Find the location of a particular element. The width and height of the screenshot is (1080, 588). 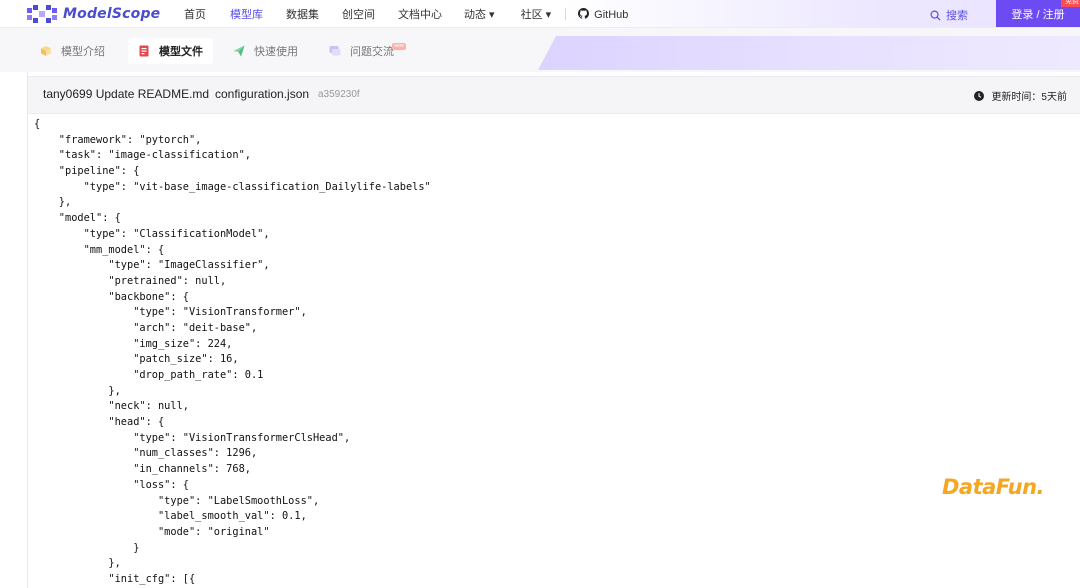

logo-text: ModelScope is located at coordinates (112, 14).